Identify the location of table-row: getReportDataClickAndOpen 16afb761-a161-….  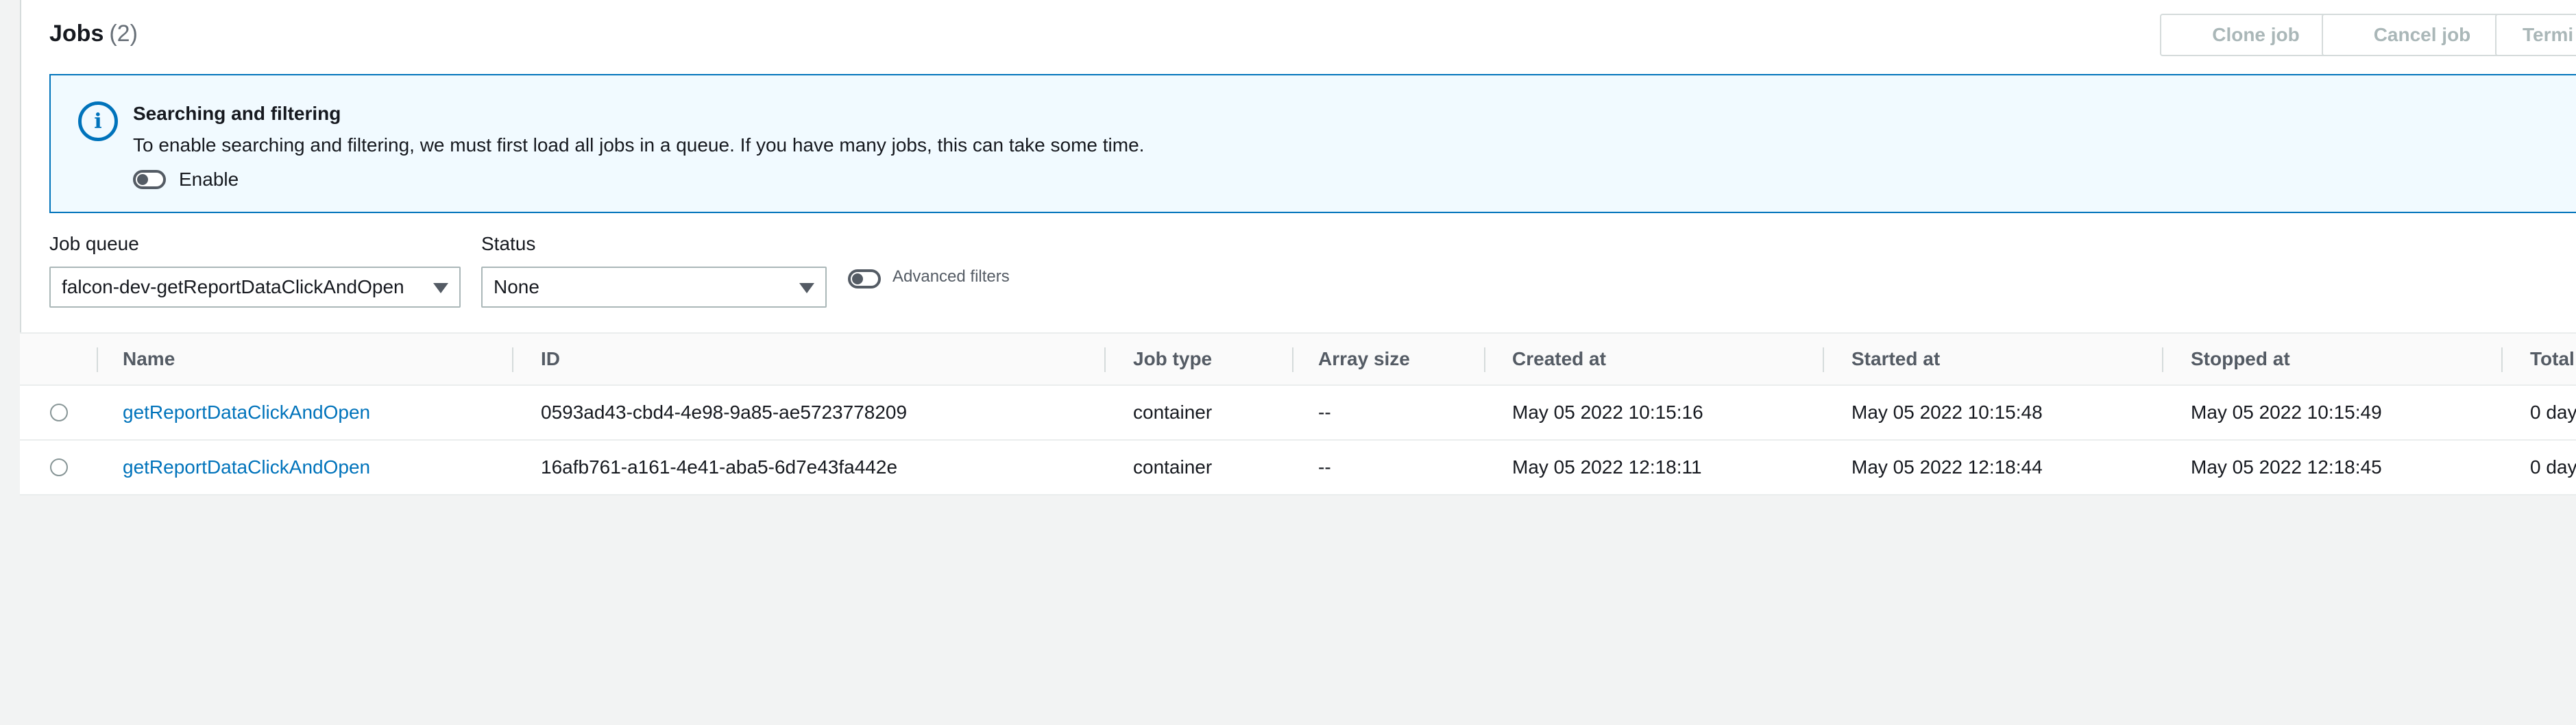
(1298, 468).